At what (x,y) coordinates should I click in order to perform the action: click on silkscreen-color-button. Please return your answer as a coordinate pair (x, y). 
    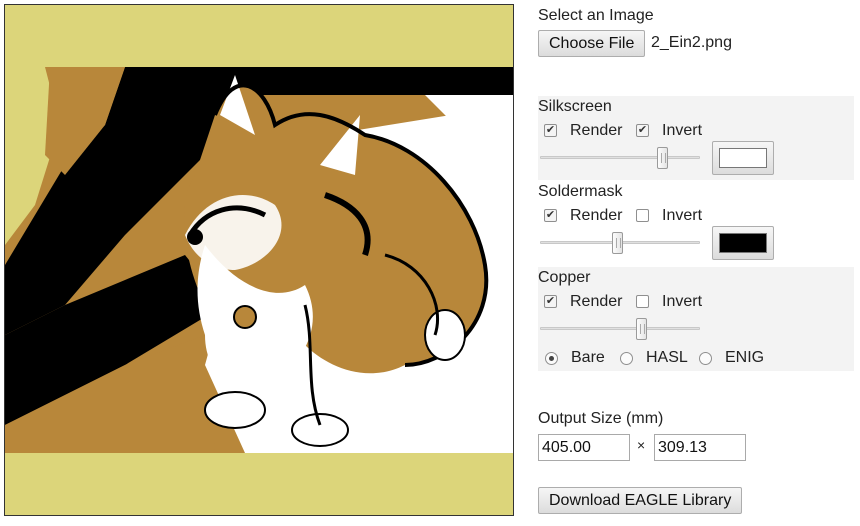
    Looking at the image, I should click on (743, 158).